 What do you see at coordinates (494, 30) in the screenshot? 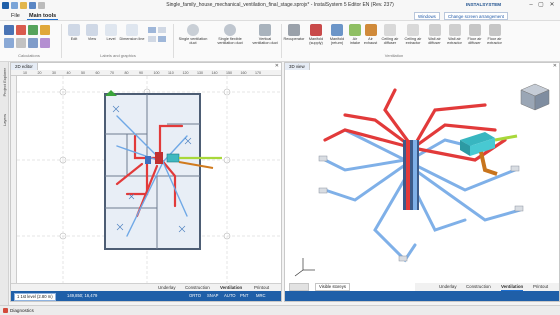
I see `floor-extractor-icon` at bounding box center [494, 30].